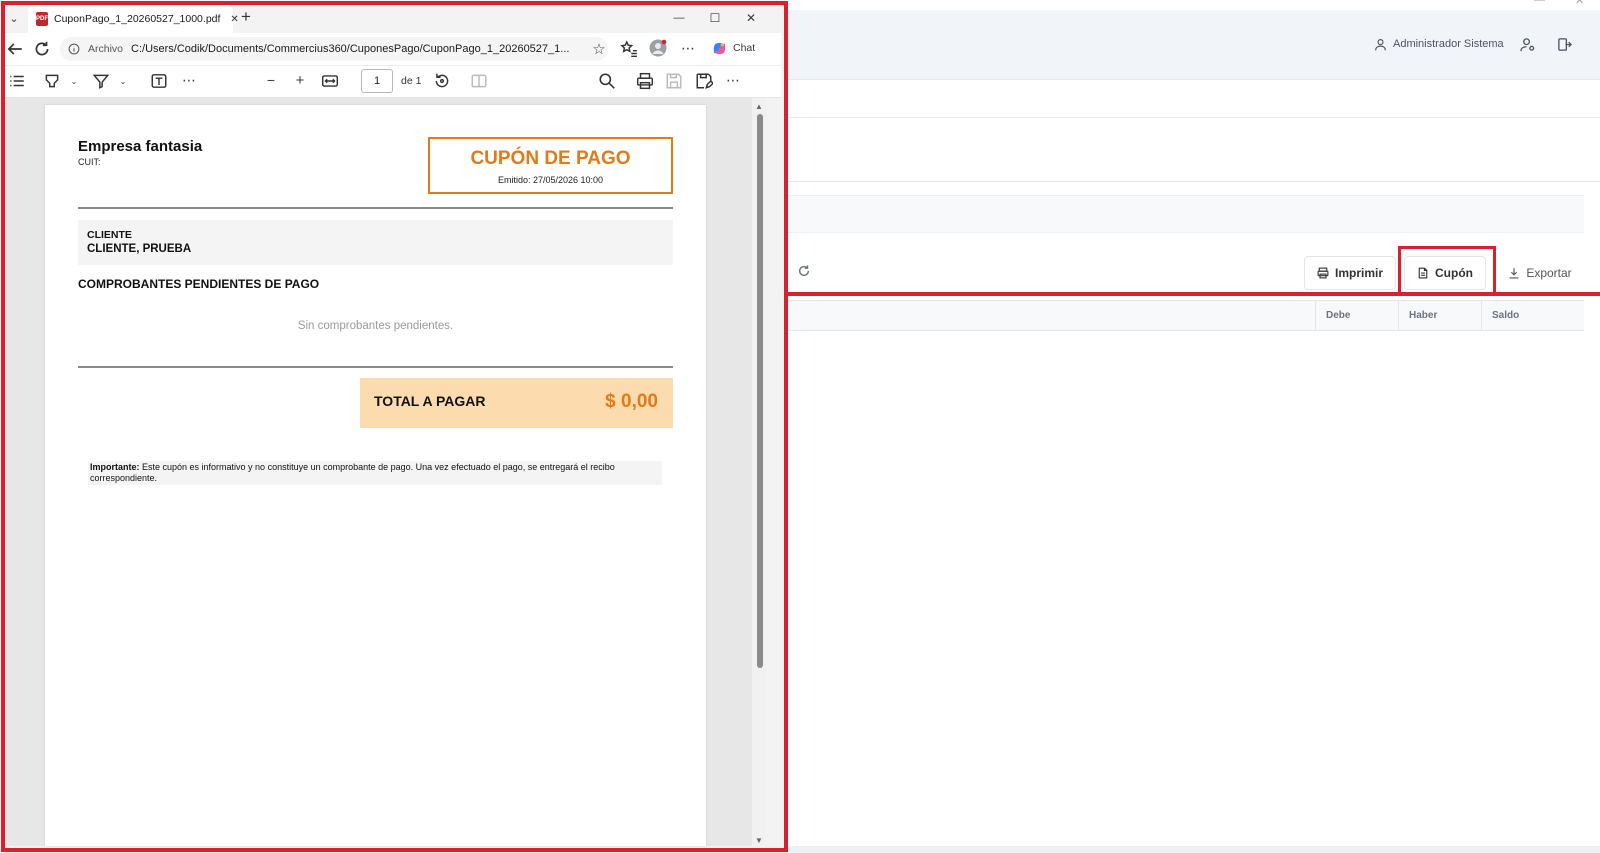 The width and height of the screenshot is (1600, 853). I want to click on tab-actions-chevron-icon: ⌄, so click(14, 18).